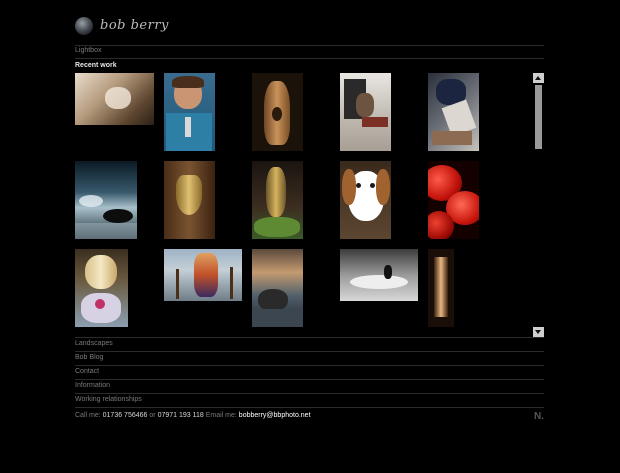  Describe the element at coordinates (92, 385) in the screenshot. I see `nav-information: Information` at that location.